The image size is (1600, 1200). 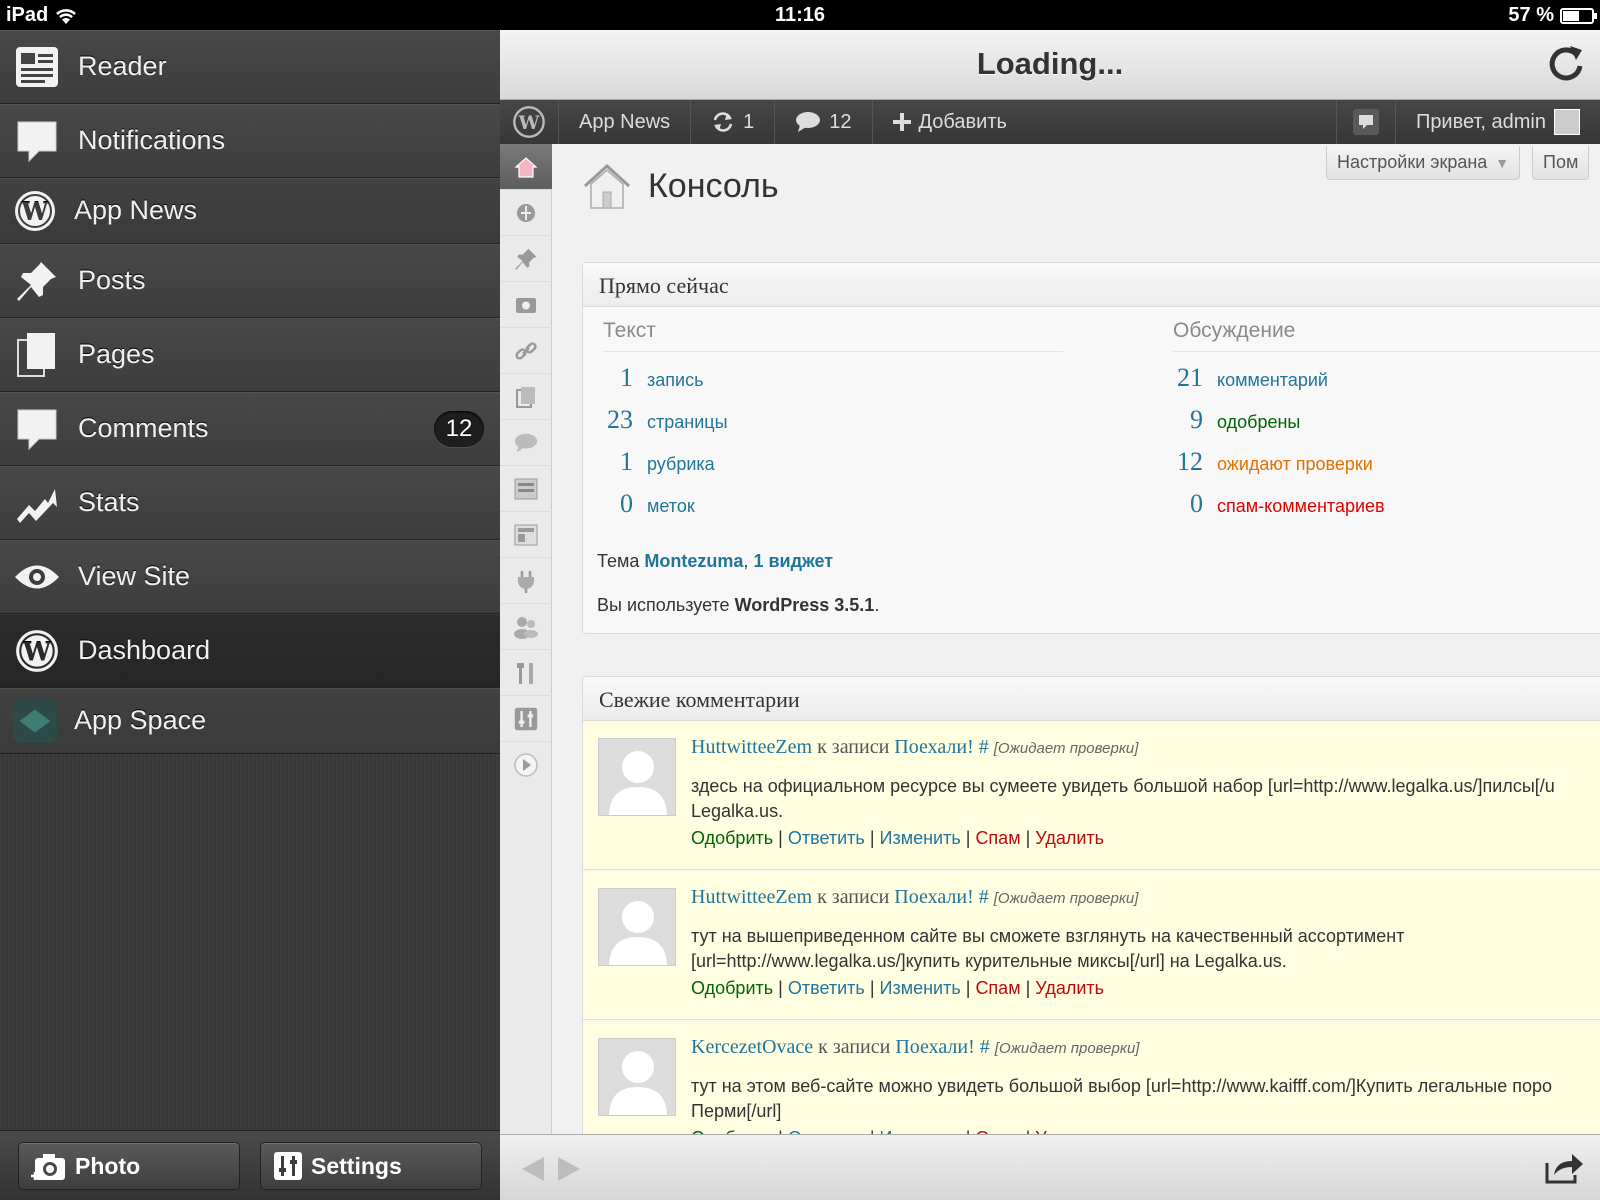 I want to click on menu-tools-icon, so click(x=526, y=673).